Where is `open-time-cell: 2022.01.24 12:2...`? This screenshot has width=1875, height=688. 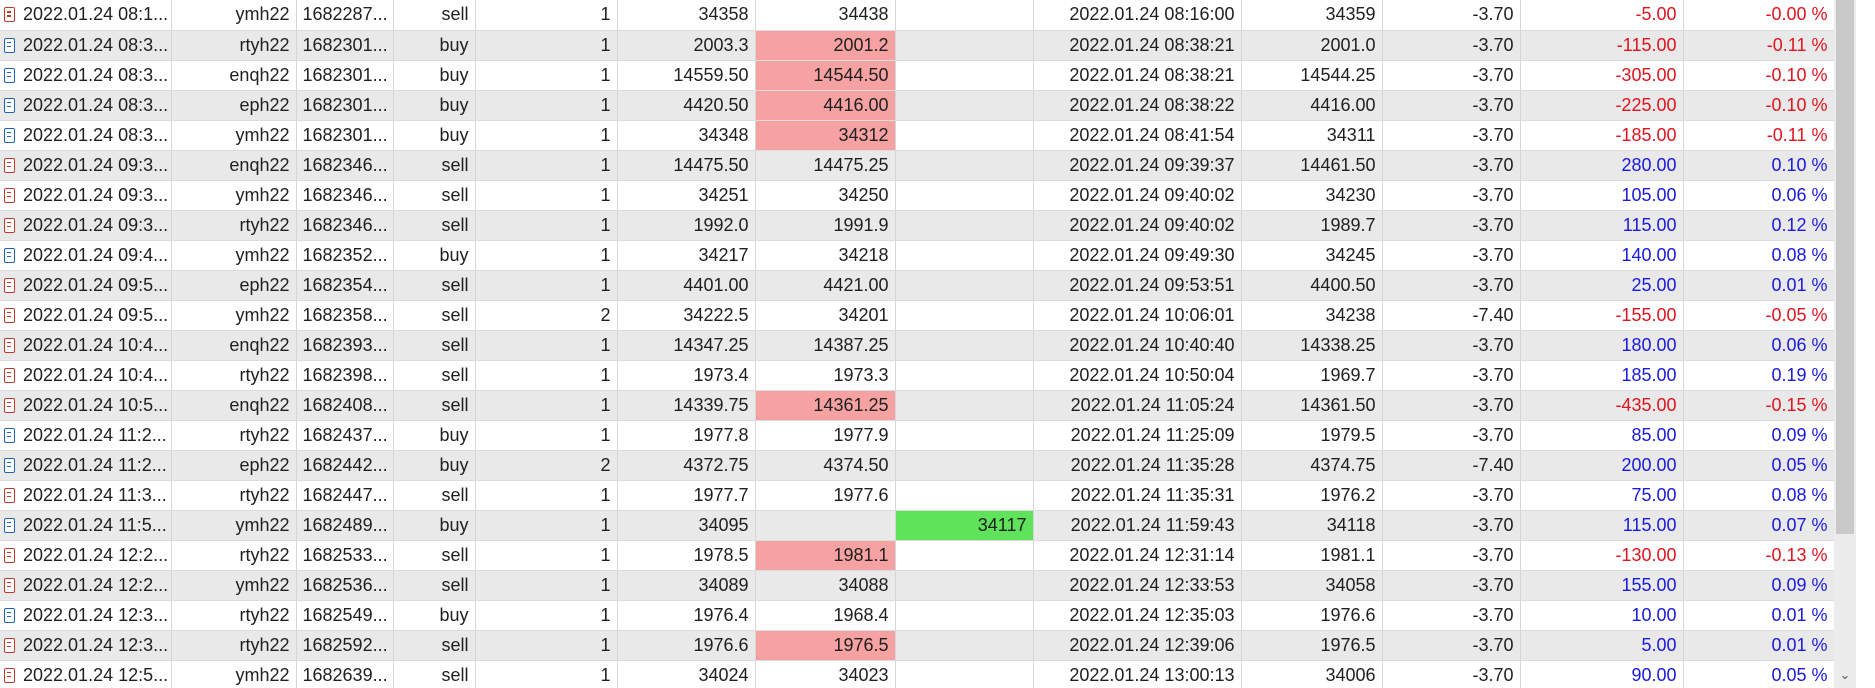 open-time-cell: 2022.01.24 12:2... is located at coordinates (86, 555).